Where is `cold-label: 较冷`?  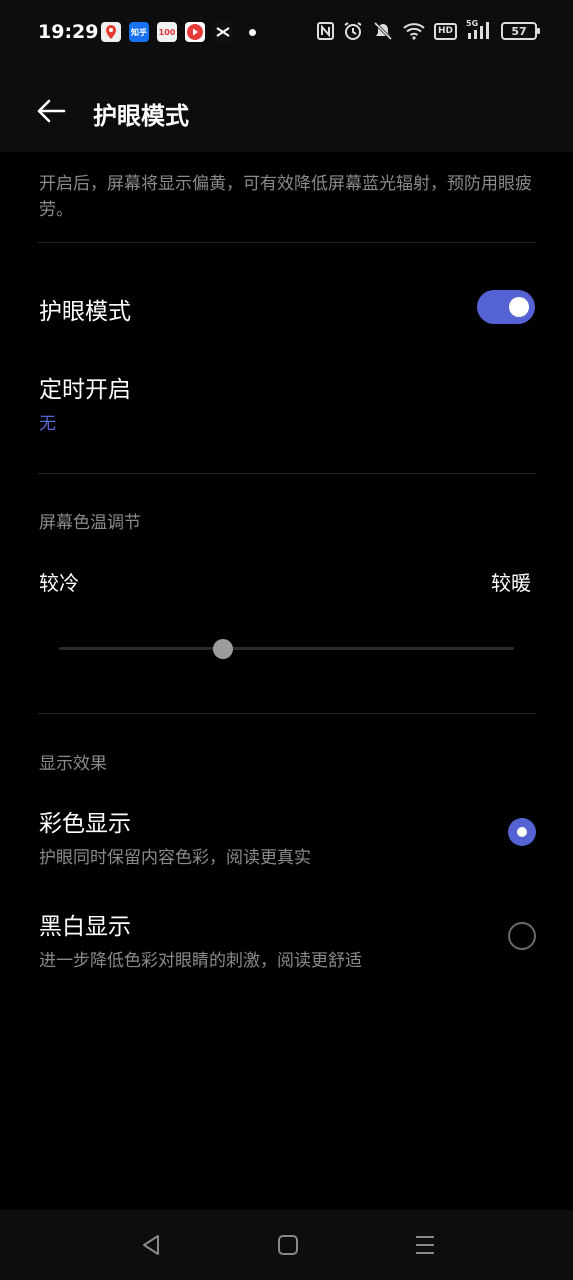
cold-label: 较冷 is located at coordinates (59, 583).